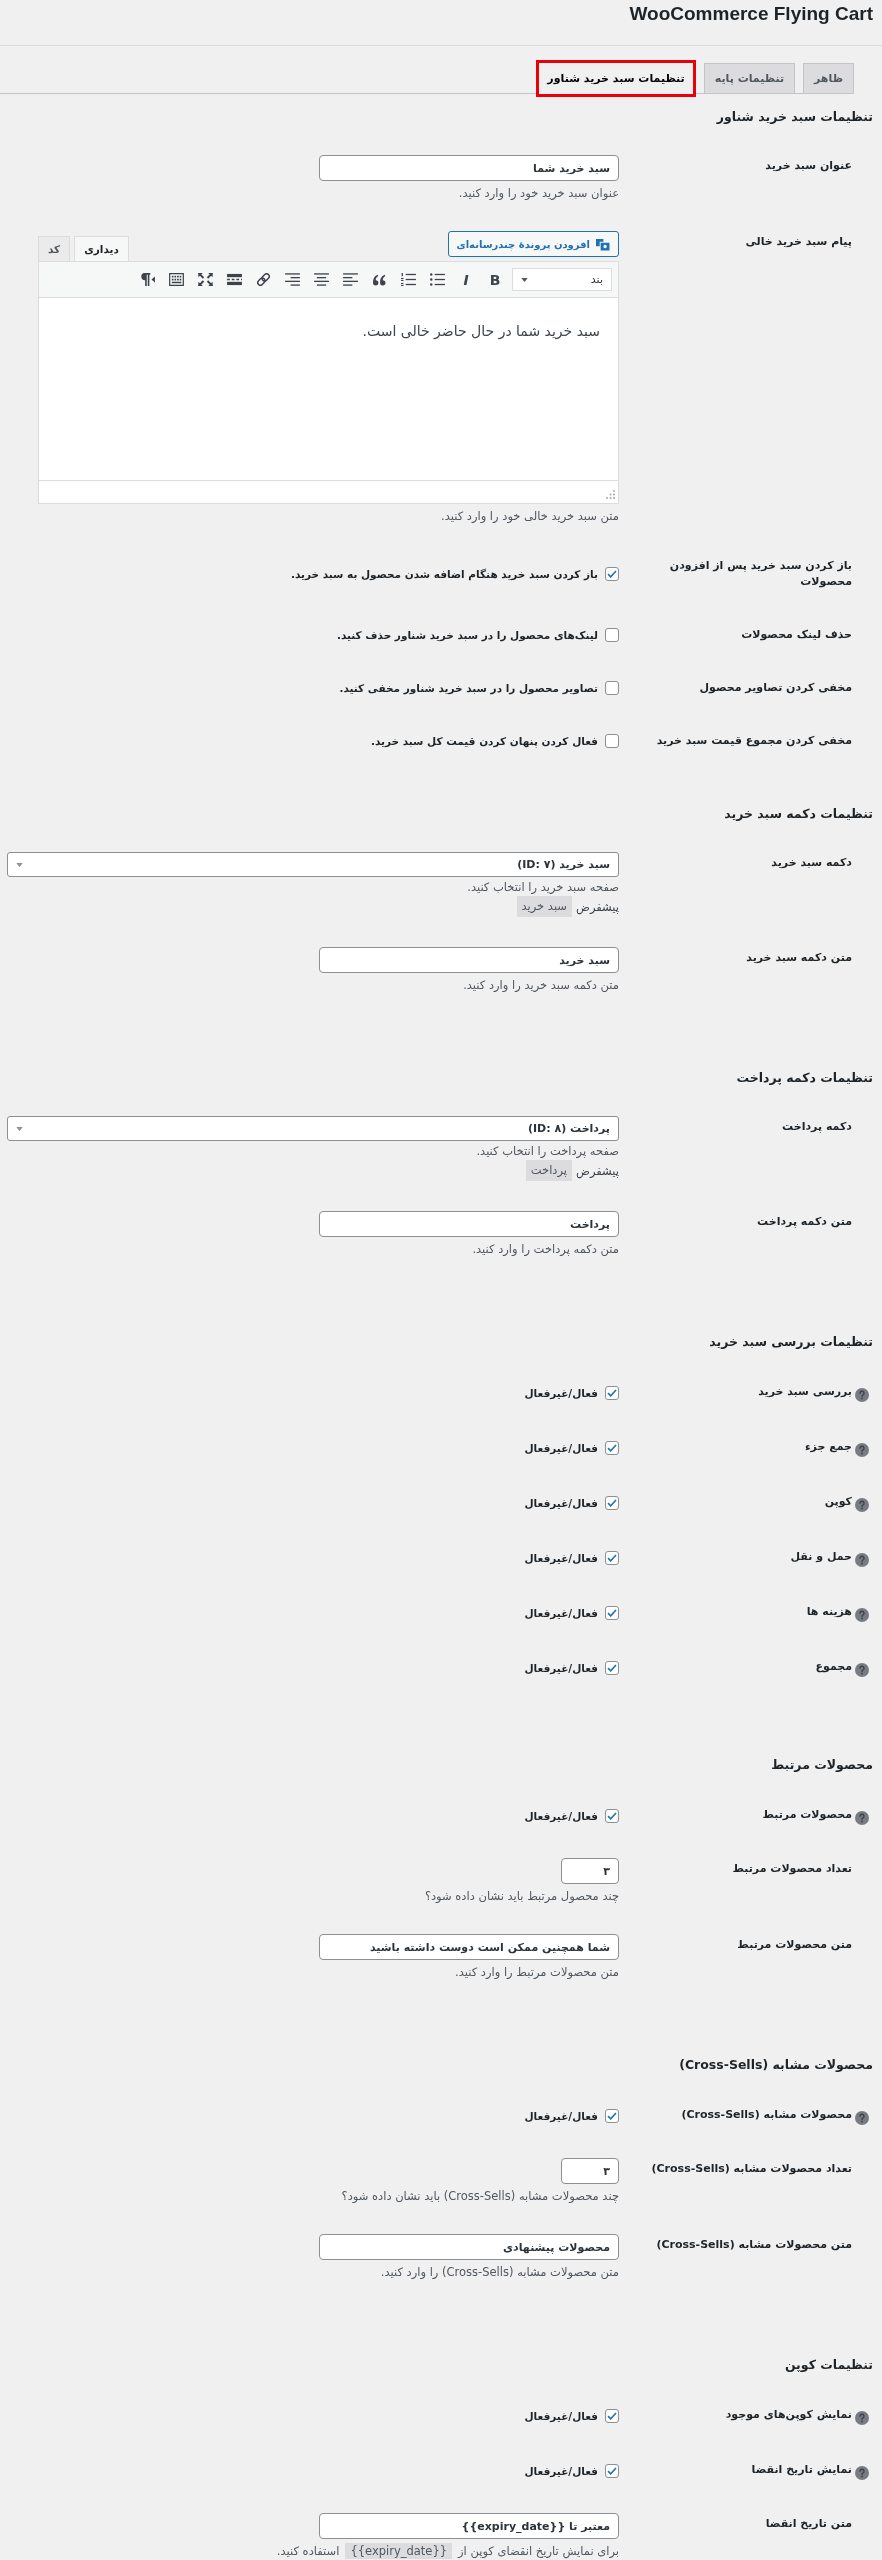 The height and width of the screenshot is (2560, 882). I want to click on section-heading: تنظیمات سبد خرید شناور, so click(794, 117).